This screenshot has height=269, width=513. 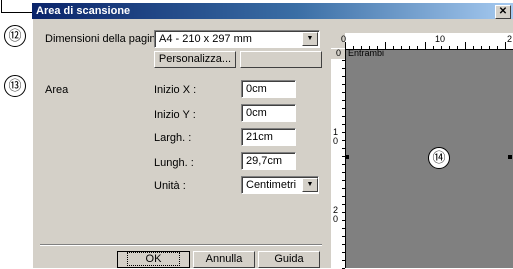 What do you see at coordinates (173, 138) in the screenshot?
I see `width-label: Largh. :` at bounding box center [173, 138].